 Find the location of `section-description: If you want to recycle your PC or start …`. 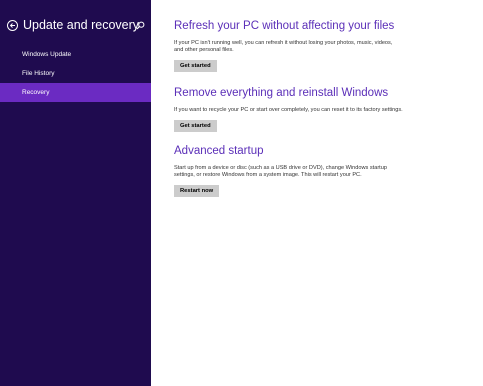

section-description: If you want to recycle your PC or start … is located at coordinates (288, 110).